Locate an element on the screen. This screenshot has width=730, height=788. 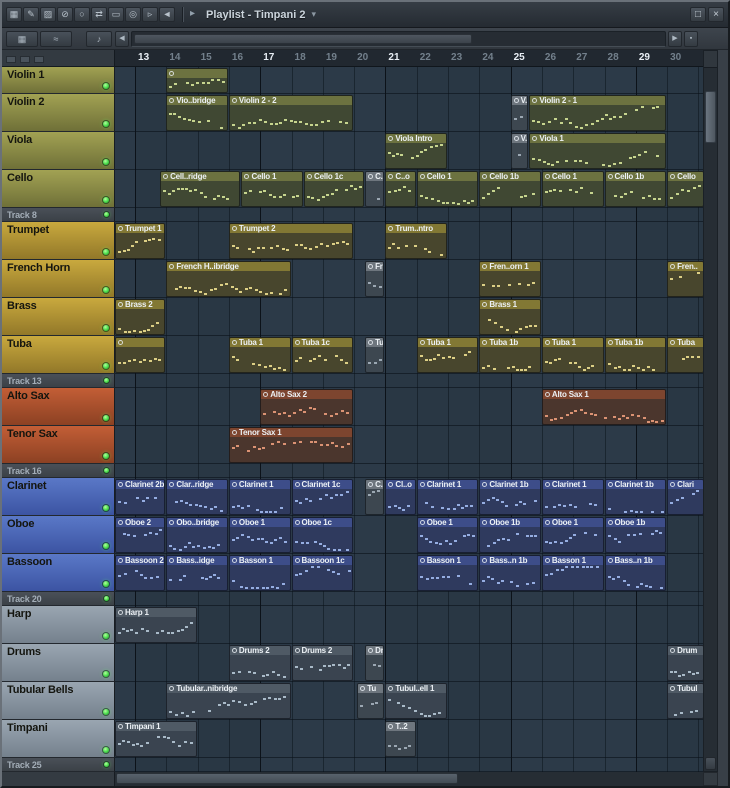
clip-header: C..o is located at coordinates (375, 176).